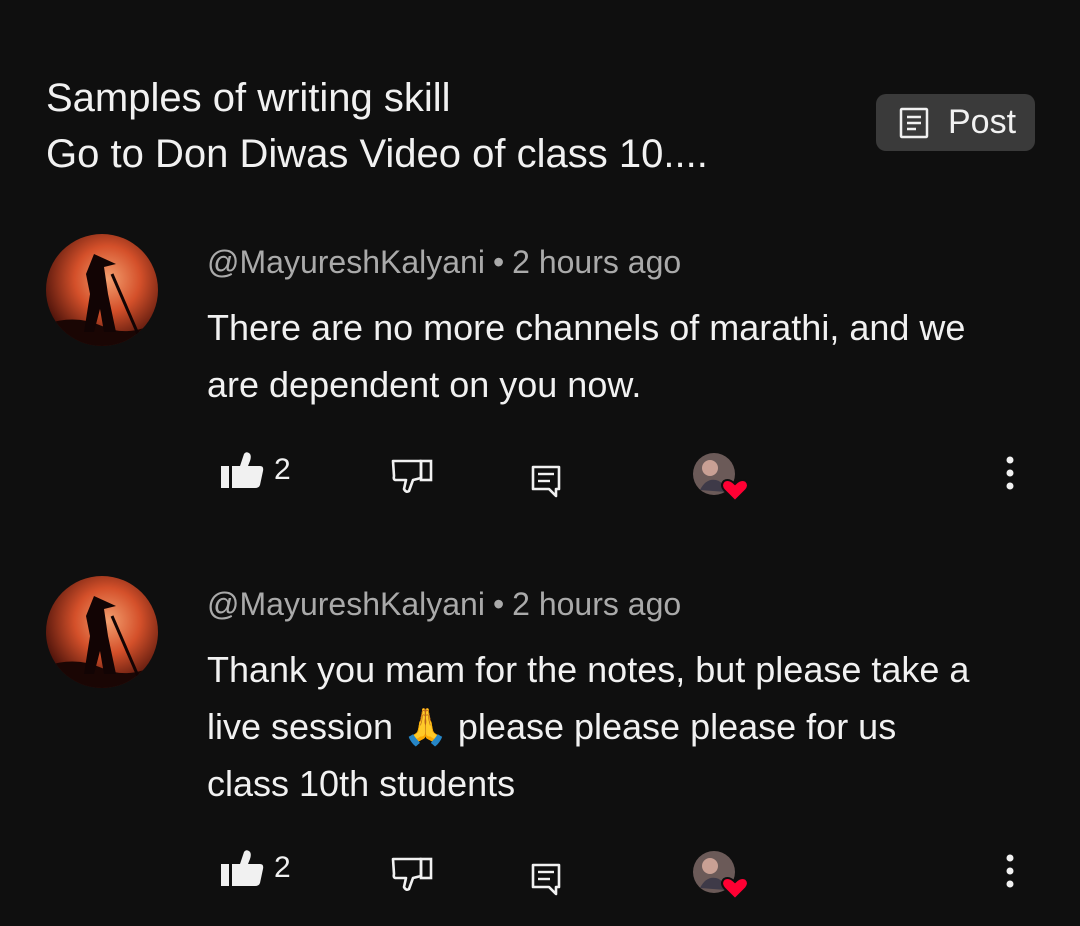  I want to click on post-button-label: Post, so click(982, 122).